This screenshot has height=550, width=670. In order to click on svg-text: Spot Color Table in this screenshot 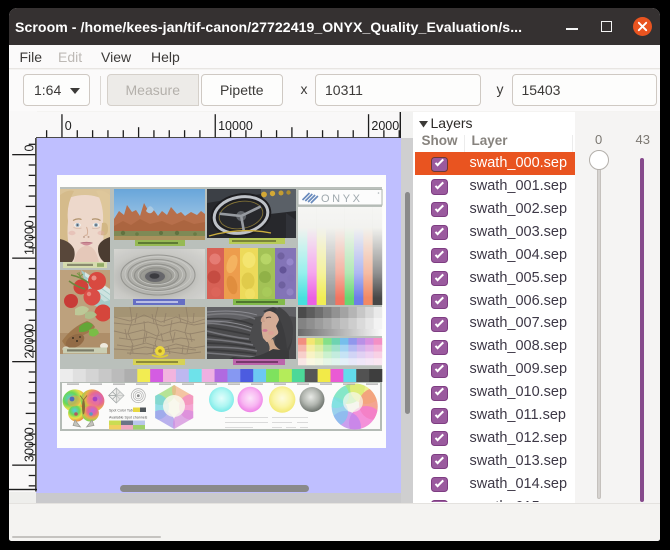, I will do `click(122, 411)`.